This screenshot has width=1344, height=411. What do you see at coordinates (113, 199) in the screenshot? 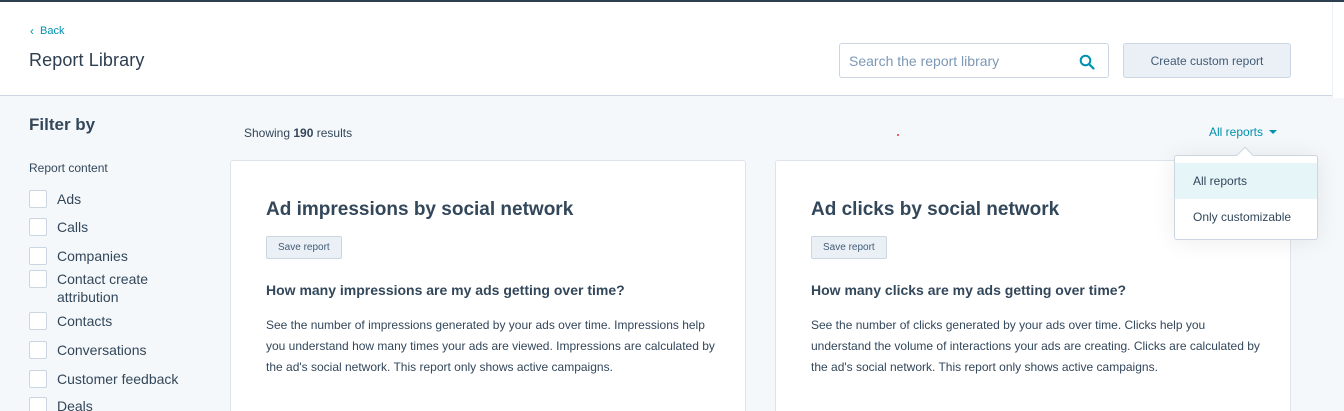
I see `filter-option-ads: Ads` at bounding box center [113, 199].